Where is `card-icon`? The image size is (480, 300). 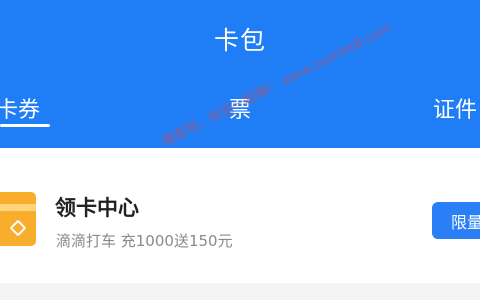
card-icon is located at coordinates (18, 219).